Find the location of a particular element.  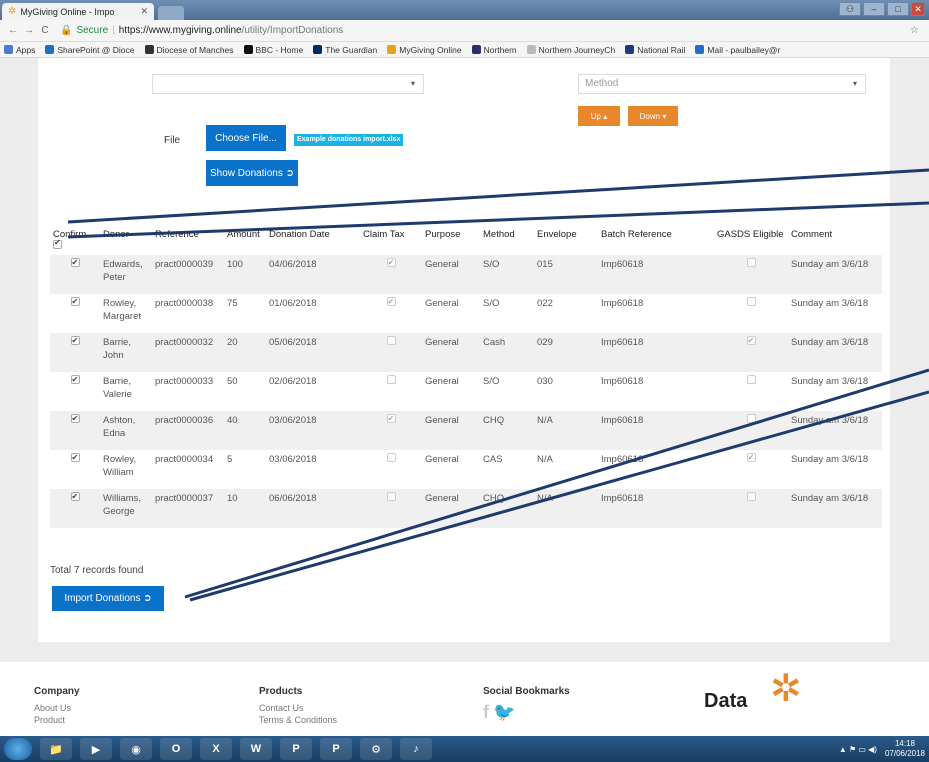

secure-label: Secure is located at coordinates (92, 30).